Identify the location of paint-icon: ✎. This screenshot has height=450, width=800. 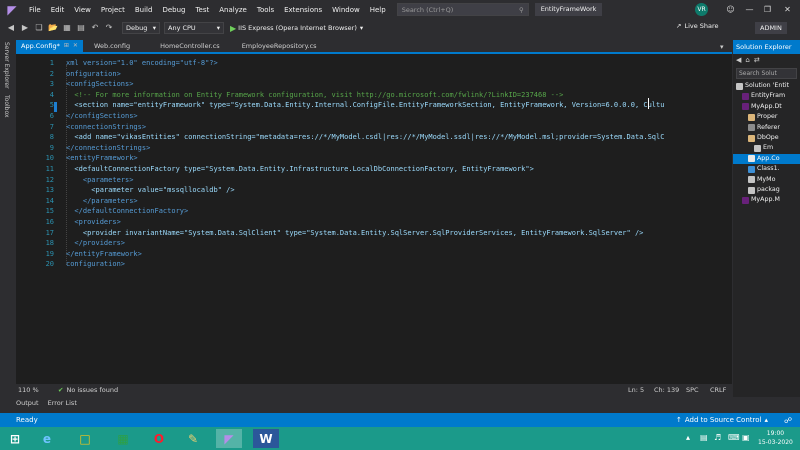
(193, 438).